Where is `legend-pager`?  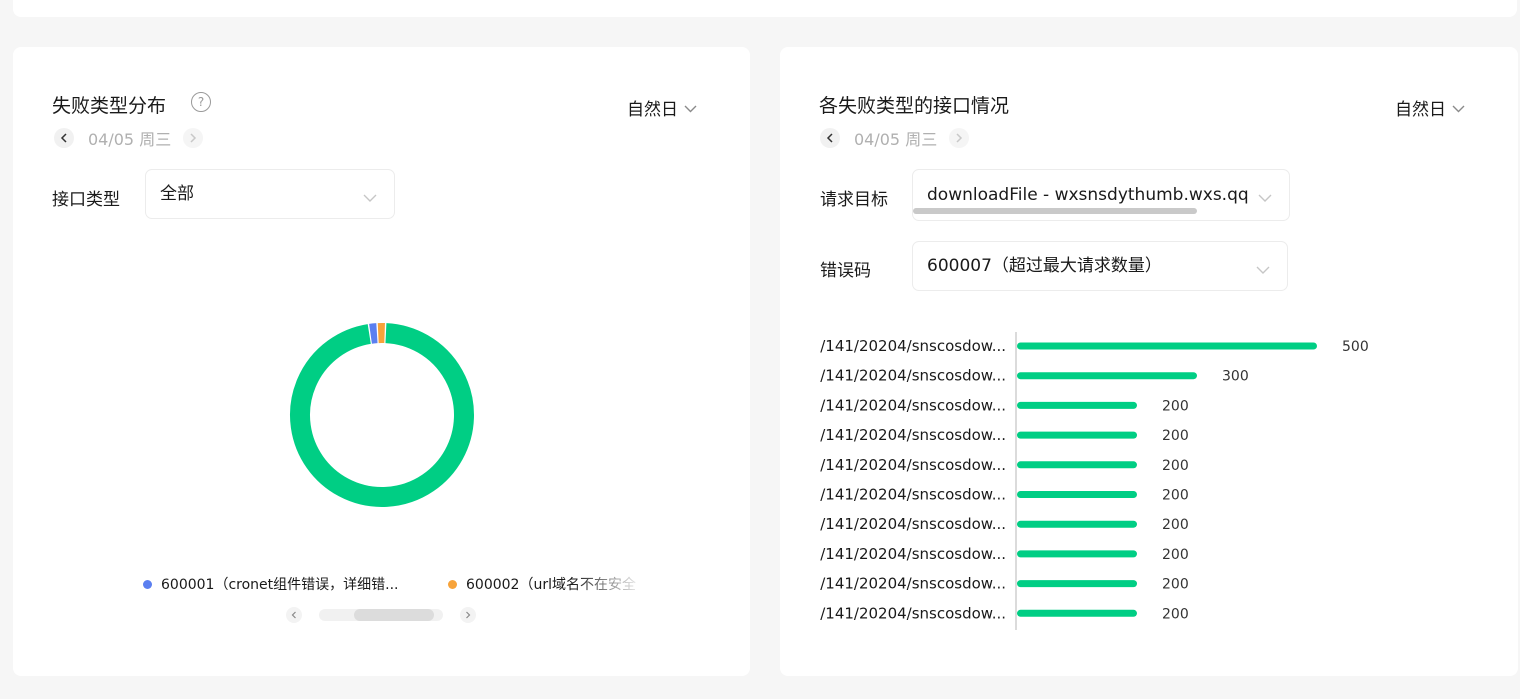 legend-pager is located at coordinates (381, 615).